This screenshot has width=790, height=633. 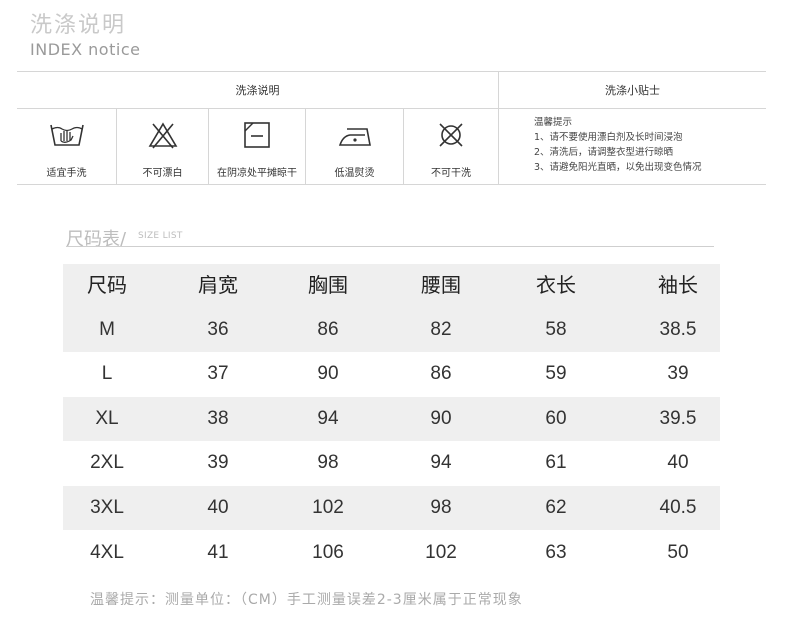 What do you see at coordinates (85, 49) in the screenshot?
I see `page-subtitle: INDEX notice` at bounding box center [85, 49].